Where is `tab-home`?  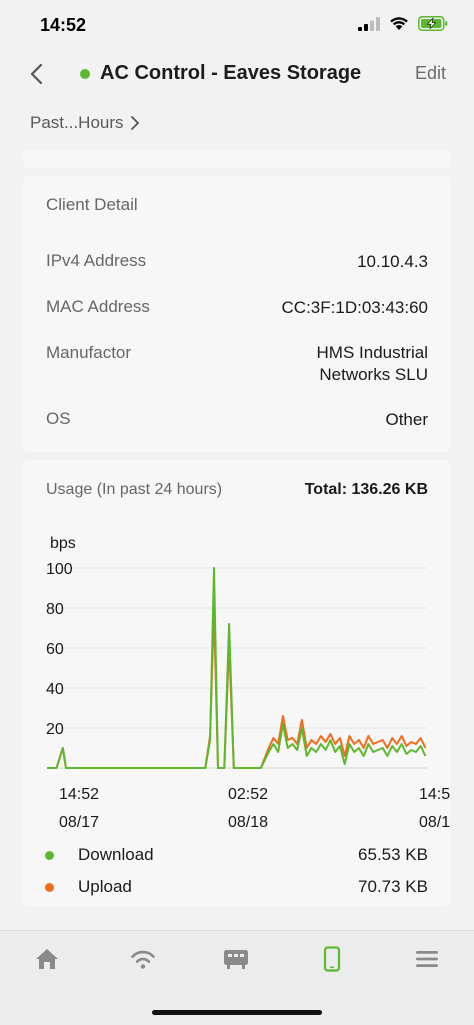 tab-home is located at coordinates (47, 959).